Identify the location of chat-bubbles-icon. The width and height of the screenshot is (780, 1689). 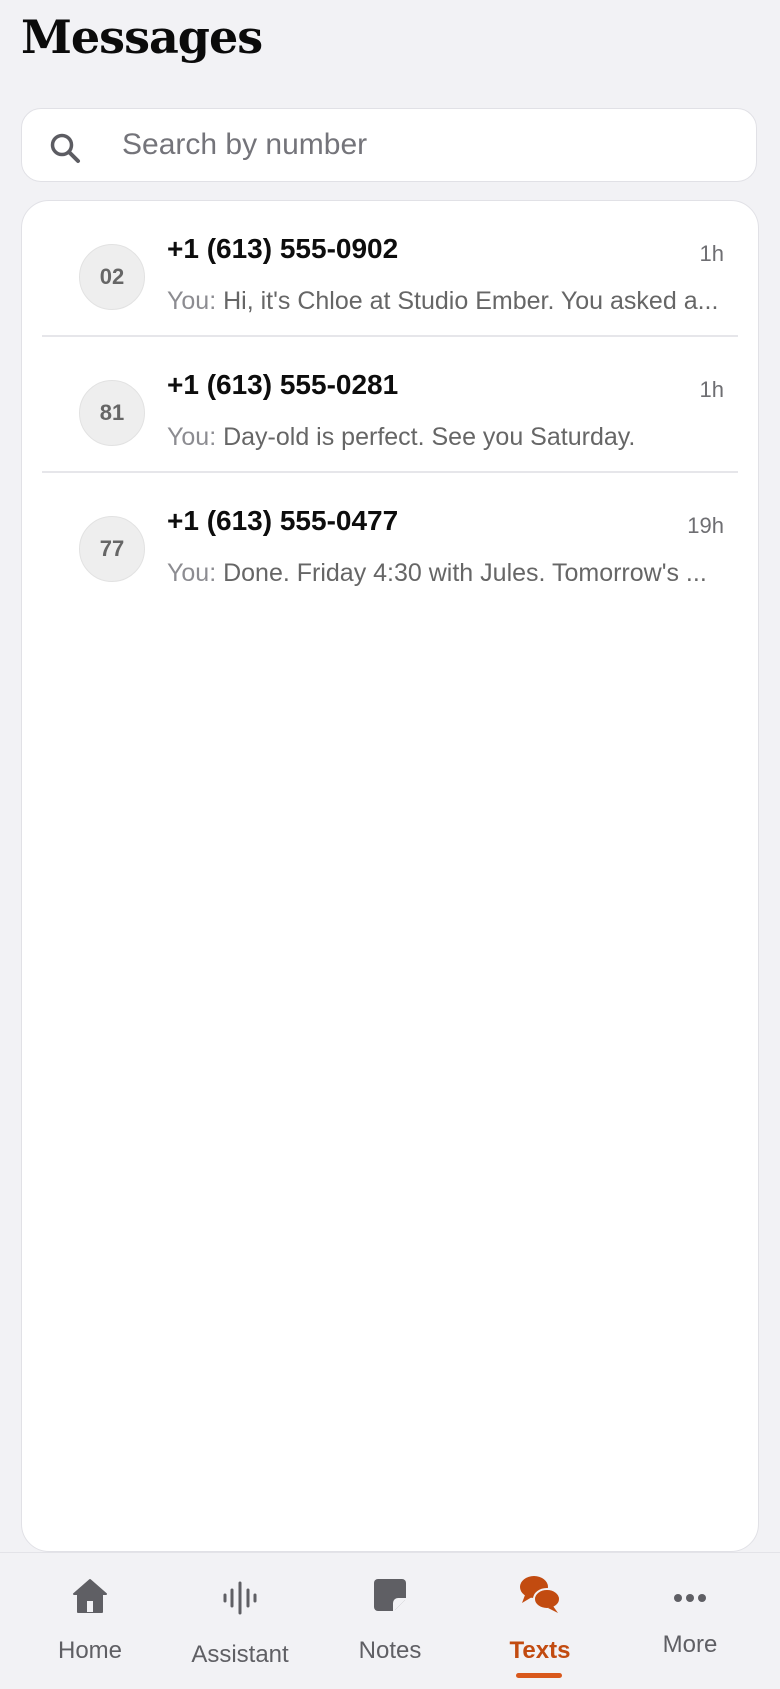
(540, 1594).